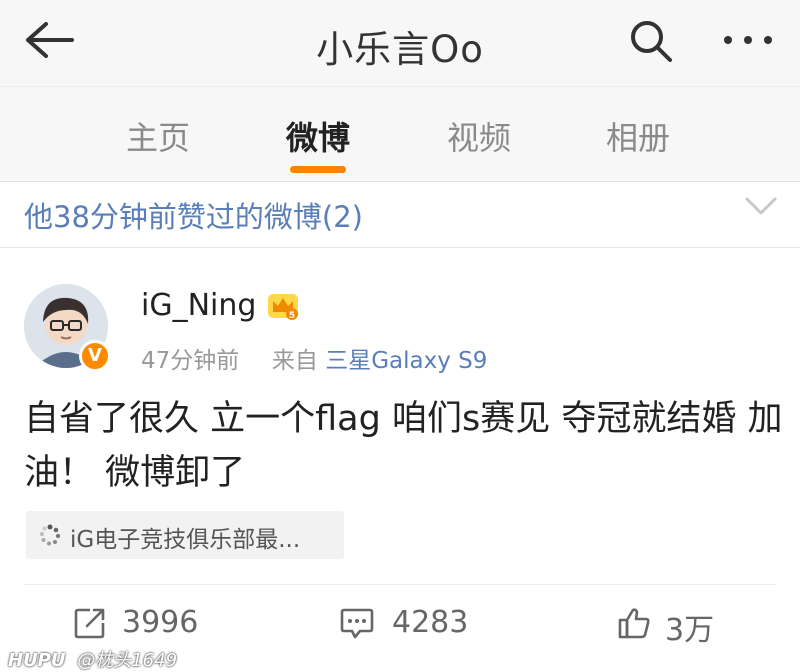  What do you see at coordinates (357, 623) in the screenshot?
I see `comment-icon` at bounding box center [357, 623].